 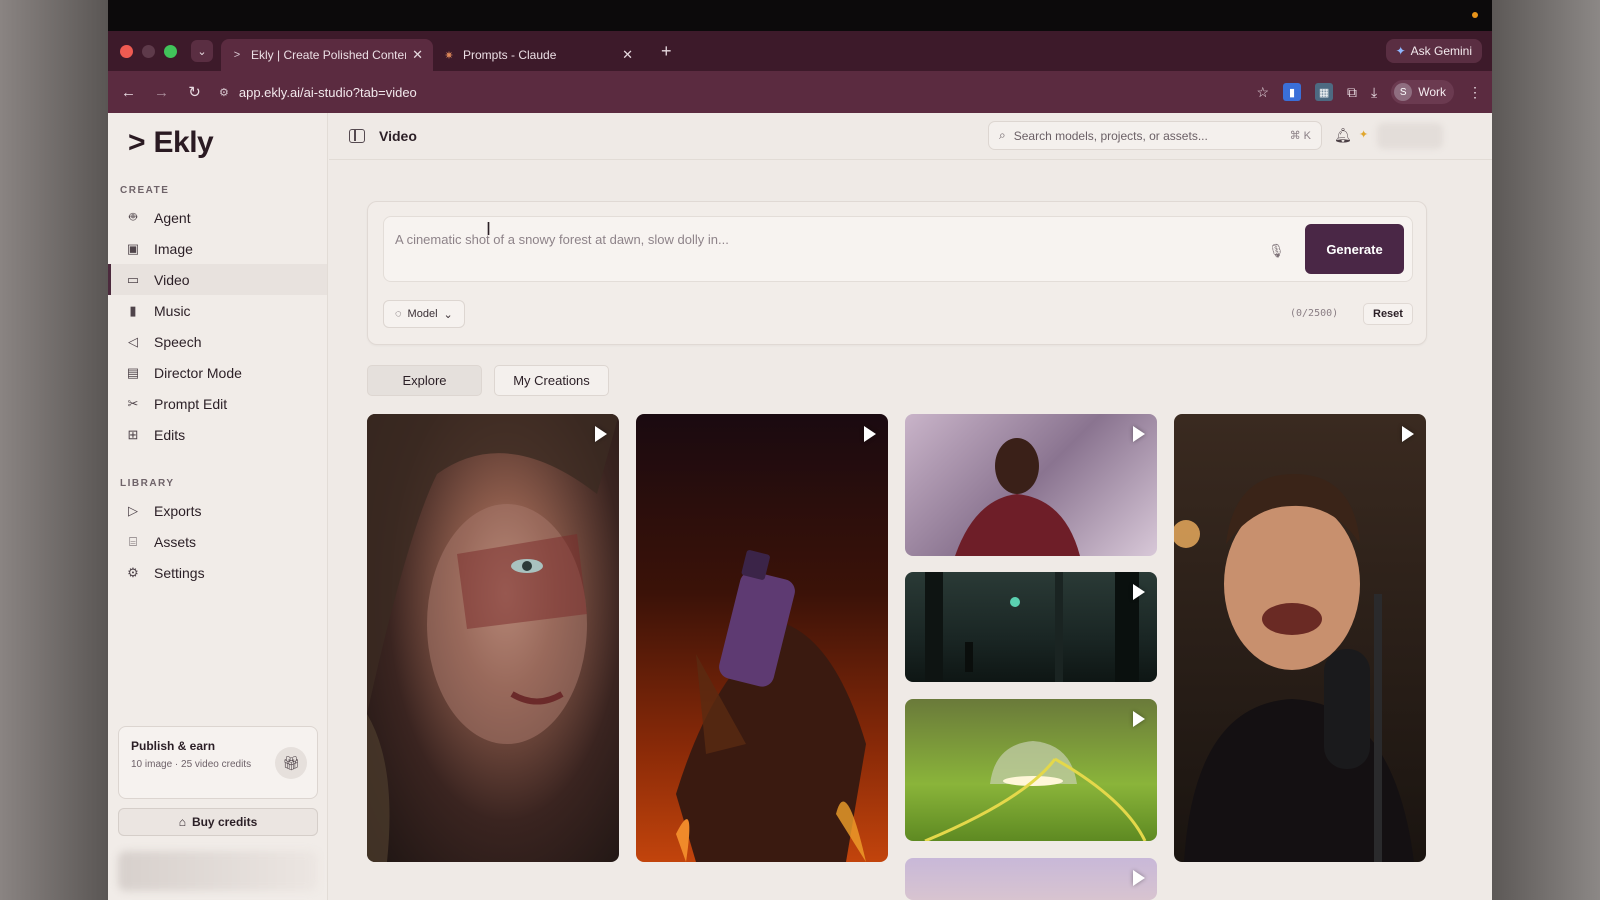 What do you see at coordinates (217, 217) in the screenshot?
I see `sidebar-item-agent: 🤖︎ Agent` at bounding box center [217, 217].